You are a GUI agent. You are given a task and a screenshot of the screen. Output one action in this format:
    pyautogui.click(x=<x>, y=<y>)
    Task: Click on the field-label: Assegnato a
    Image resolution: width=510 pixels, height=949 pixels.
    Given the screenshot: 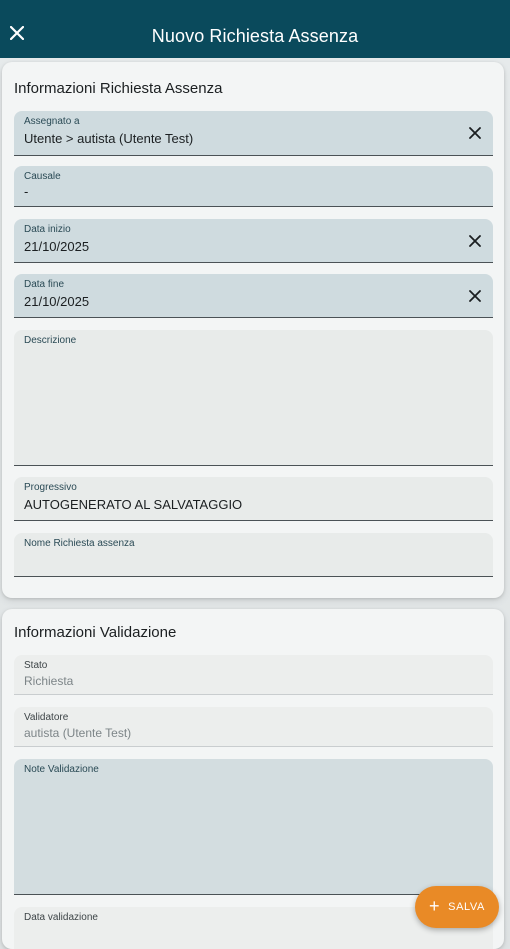 What is the action you would take?
    pyautogui.click(x=52, y=121)
    